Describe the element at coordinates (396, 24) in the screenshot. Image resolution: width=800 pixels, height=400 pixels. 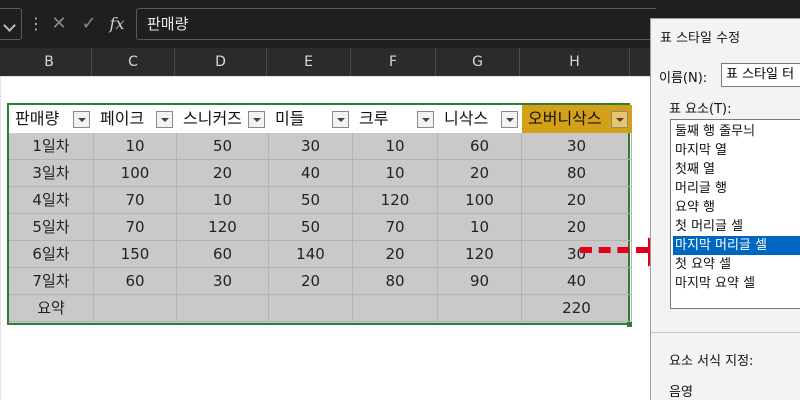
I see `formula-input: 판매량` at that location.